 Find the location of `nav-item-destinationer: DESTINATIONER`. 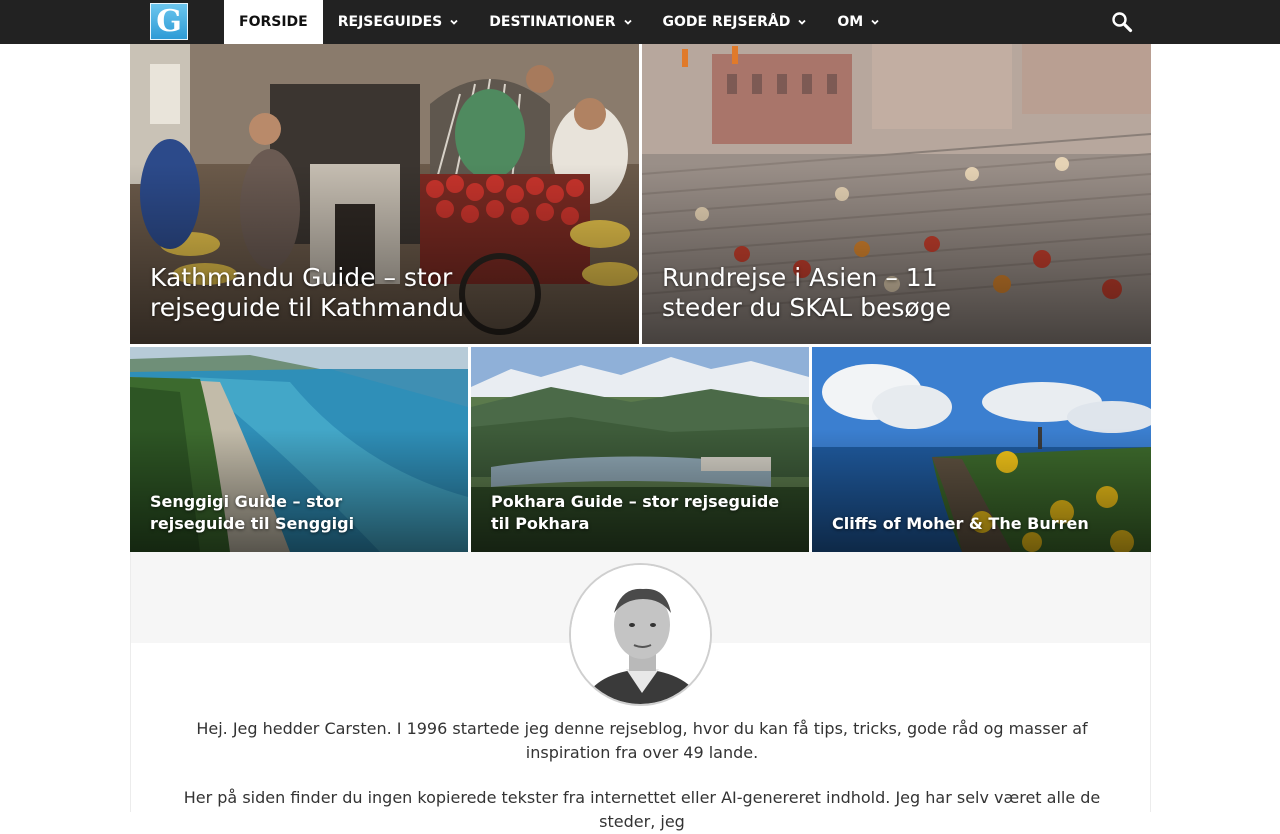

nav-item-destinationer: DESTINATIONER is located at coordinates (560, 22).